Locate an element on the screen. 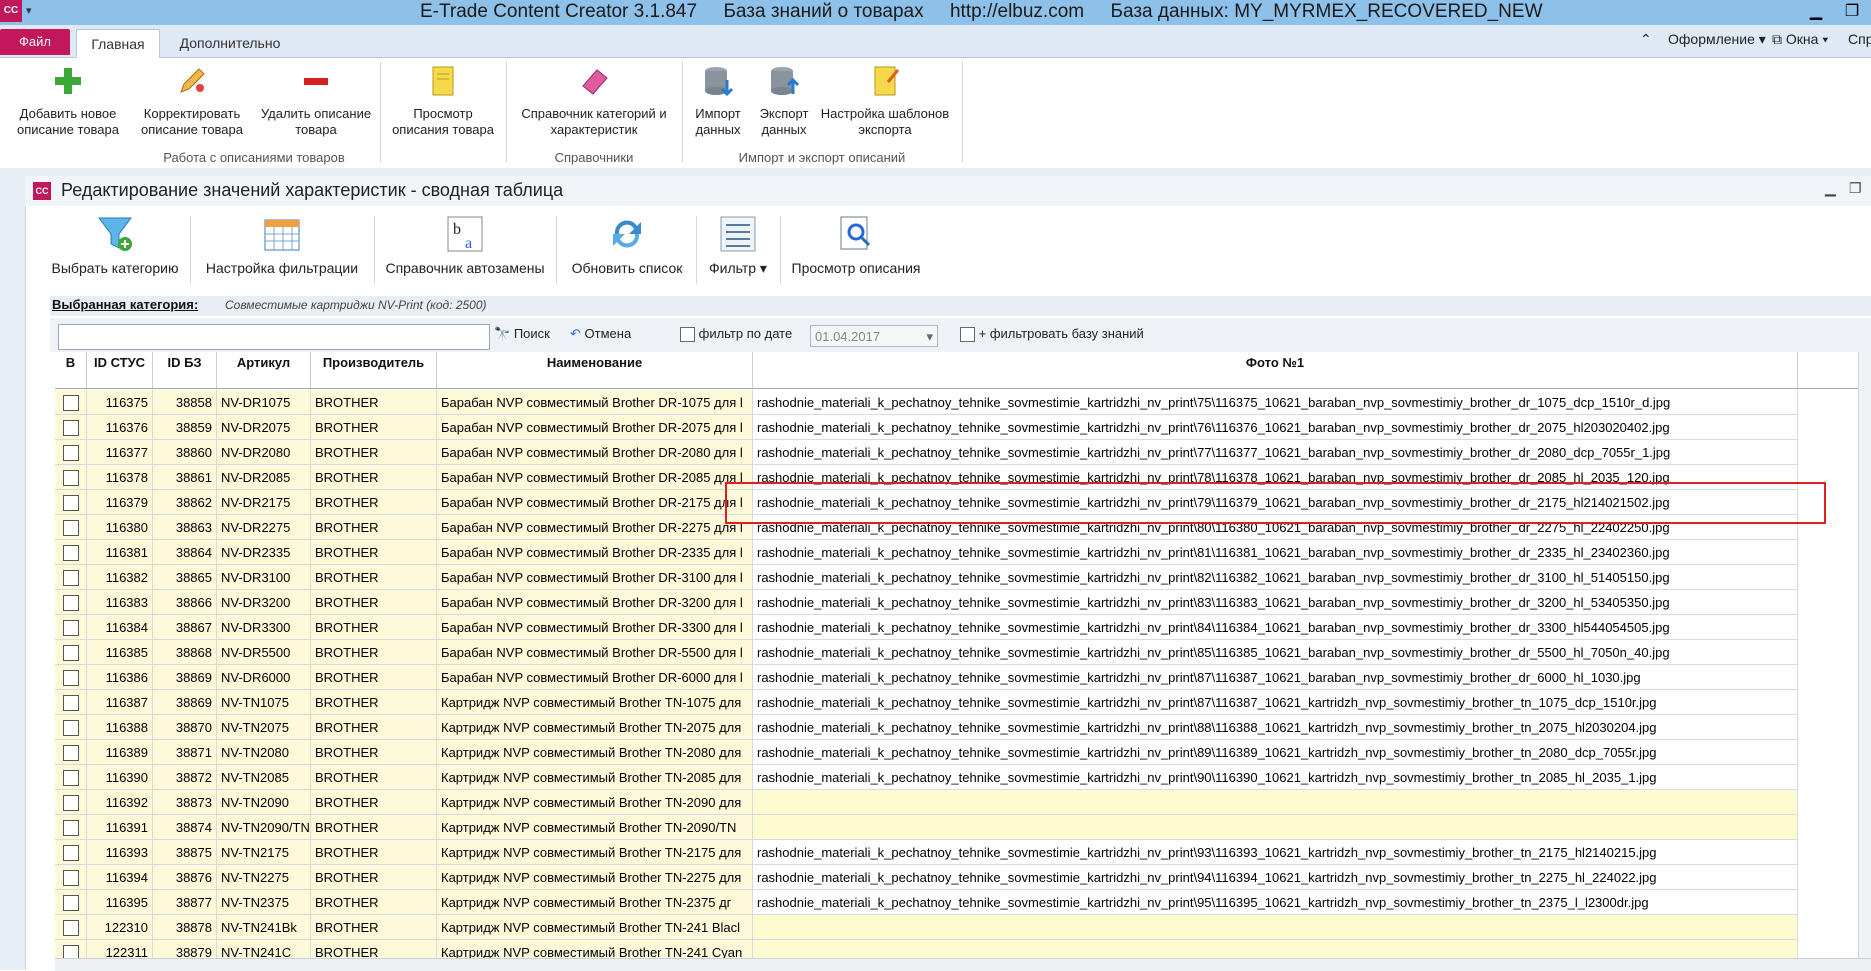 The image size is (1871, 971). cell-article: NV-TN2090 is located at coordinates (264, 802).